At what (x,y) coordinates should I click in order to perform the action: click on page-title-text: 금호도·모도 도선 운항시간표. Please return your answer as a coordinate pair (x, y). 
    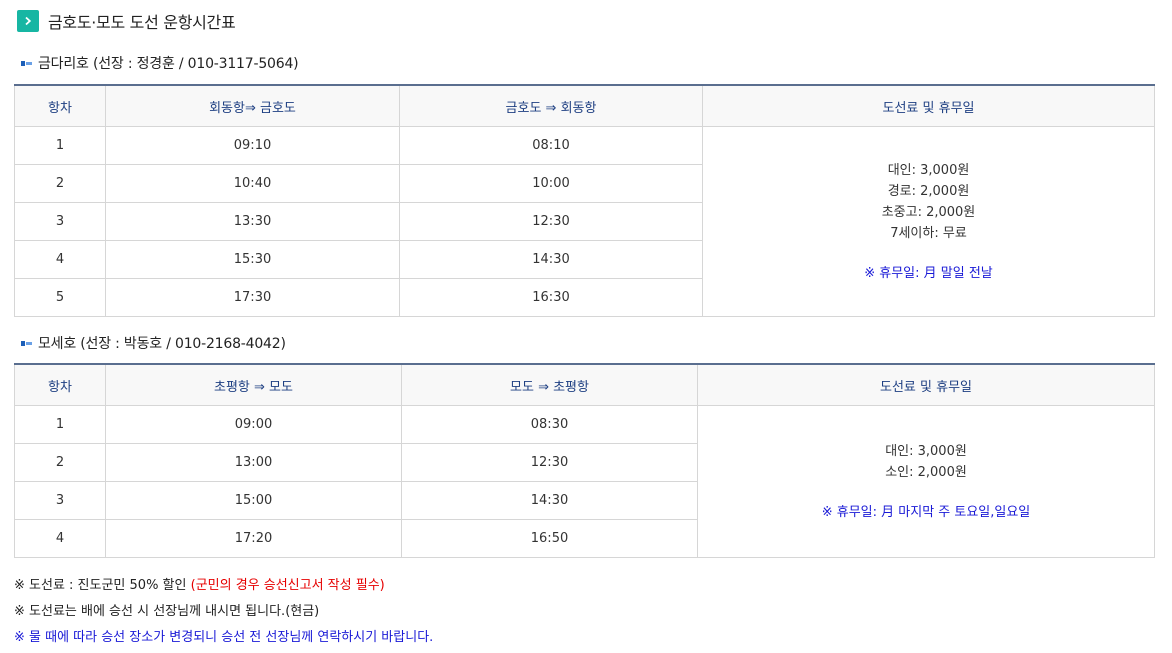
    Looking at the image, I should click on (142, 22).